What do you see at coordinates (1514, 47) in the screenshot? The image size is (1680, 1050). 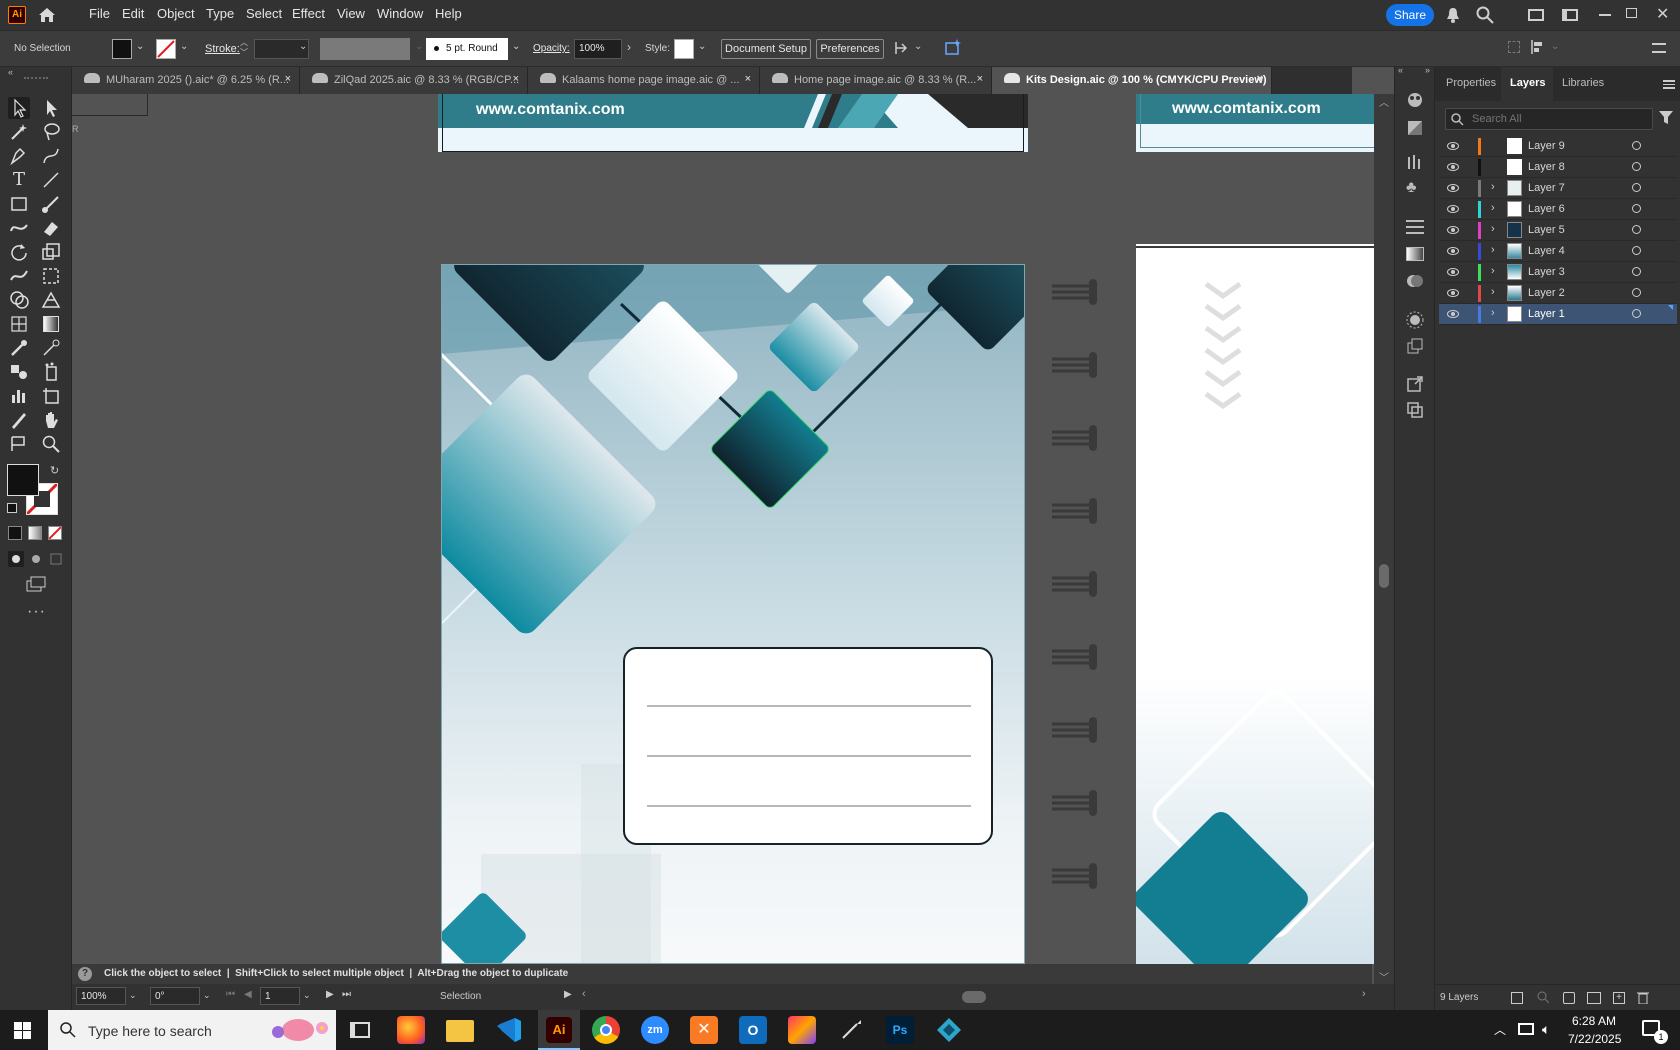 I see `transform-icon` at bounding box center [1514, 47].